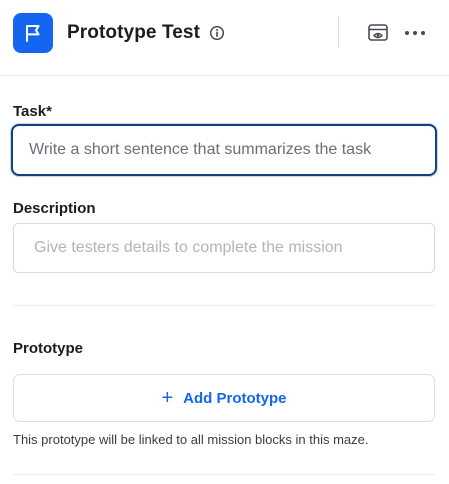 The width and height of the screenshot is (449, 484). I want to click on task-label: Task*, so click(32, 111).